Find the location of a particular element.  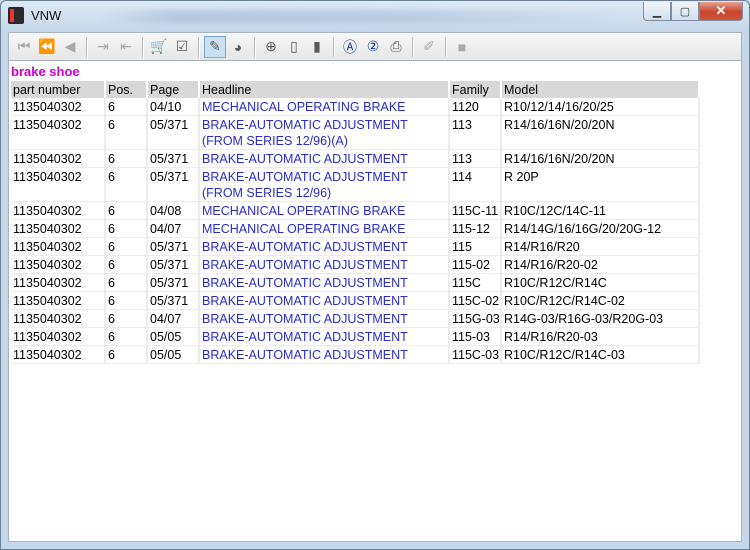

eraser-icon: ✐ is located at coordinates (429, 46).